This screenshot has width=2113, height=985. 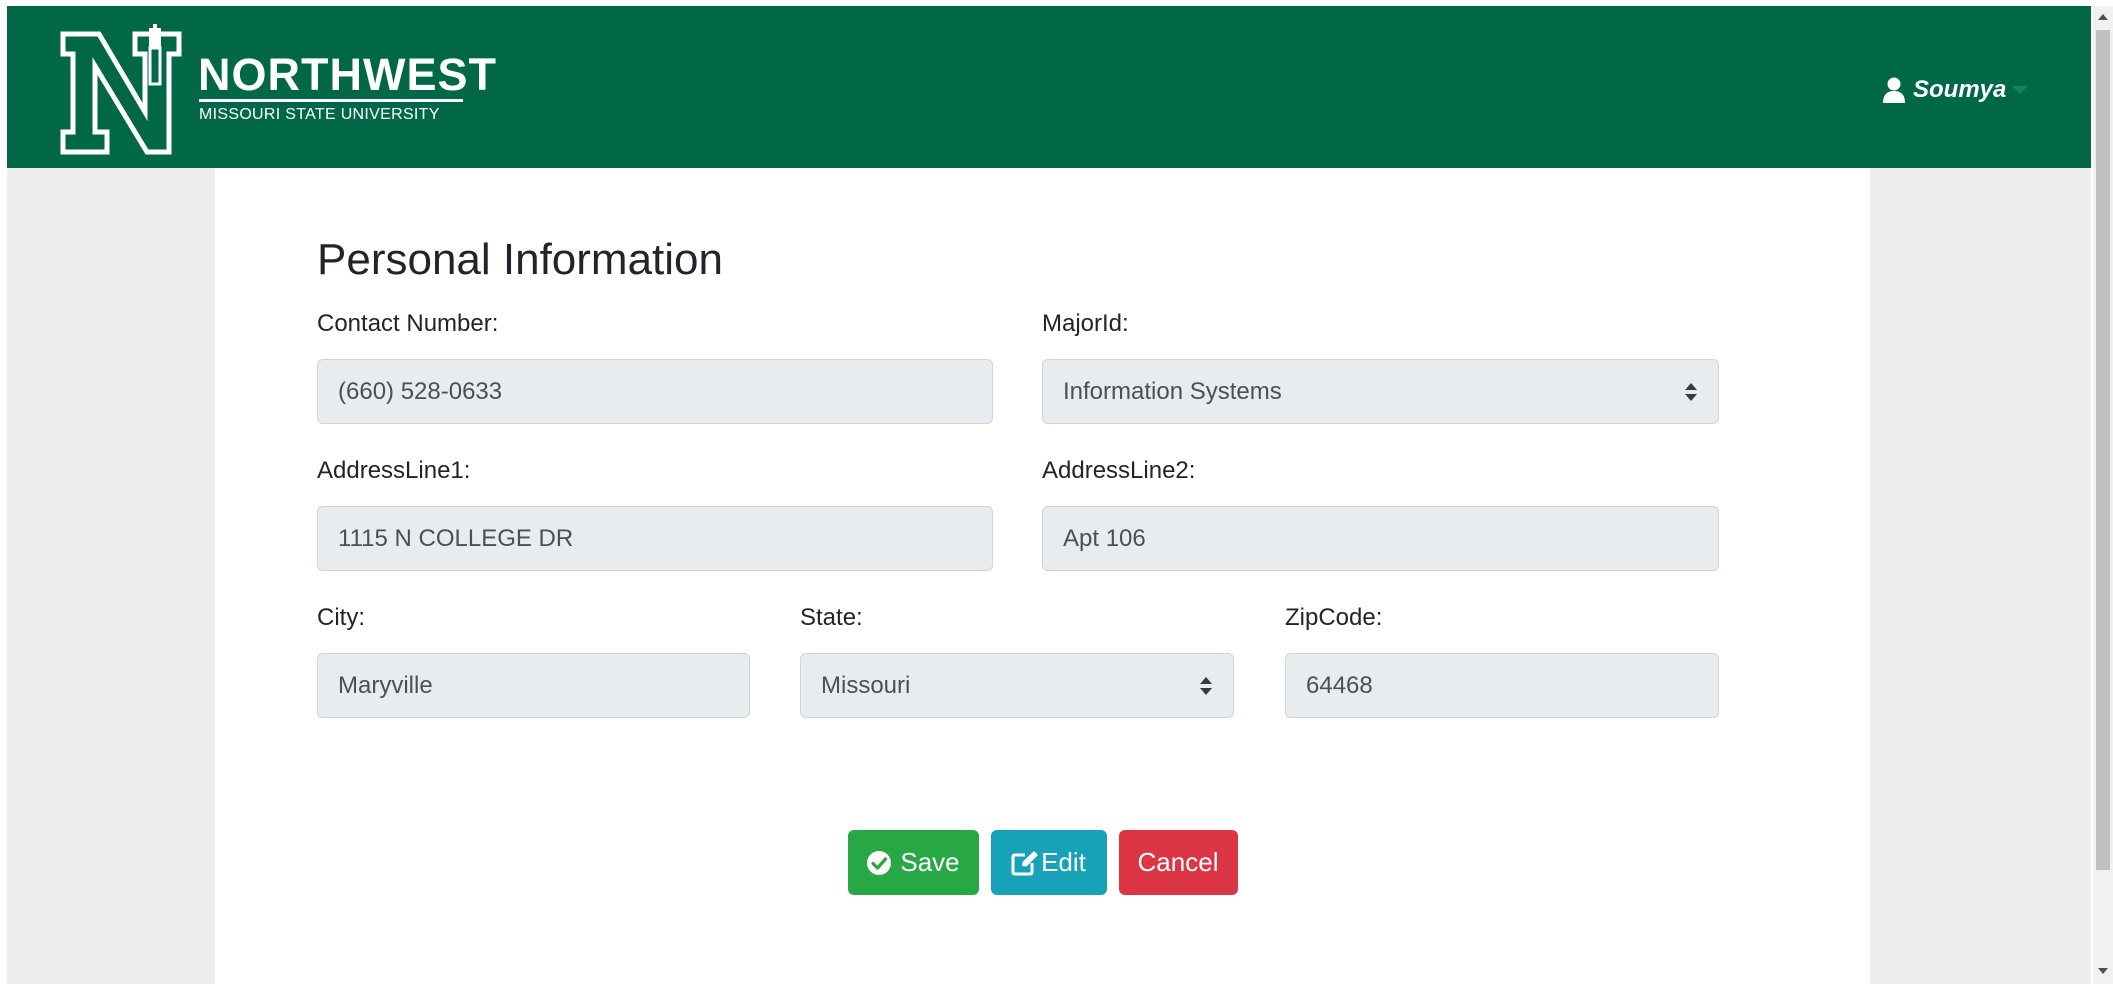 I want to click on address-line2-input: Apt 106, so click(x=1380, y=539).